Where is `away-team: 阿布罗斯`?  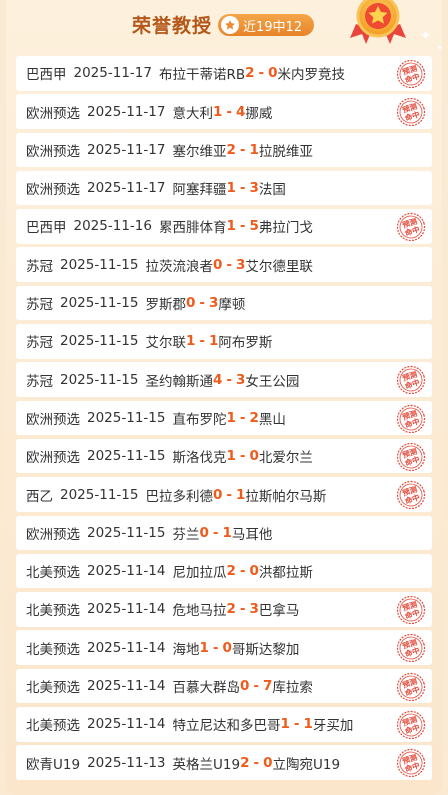
away-team: 阿布罗斯 is located at coordinates (245, 343).